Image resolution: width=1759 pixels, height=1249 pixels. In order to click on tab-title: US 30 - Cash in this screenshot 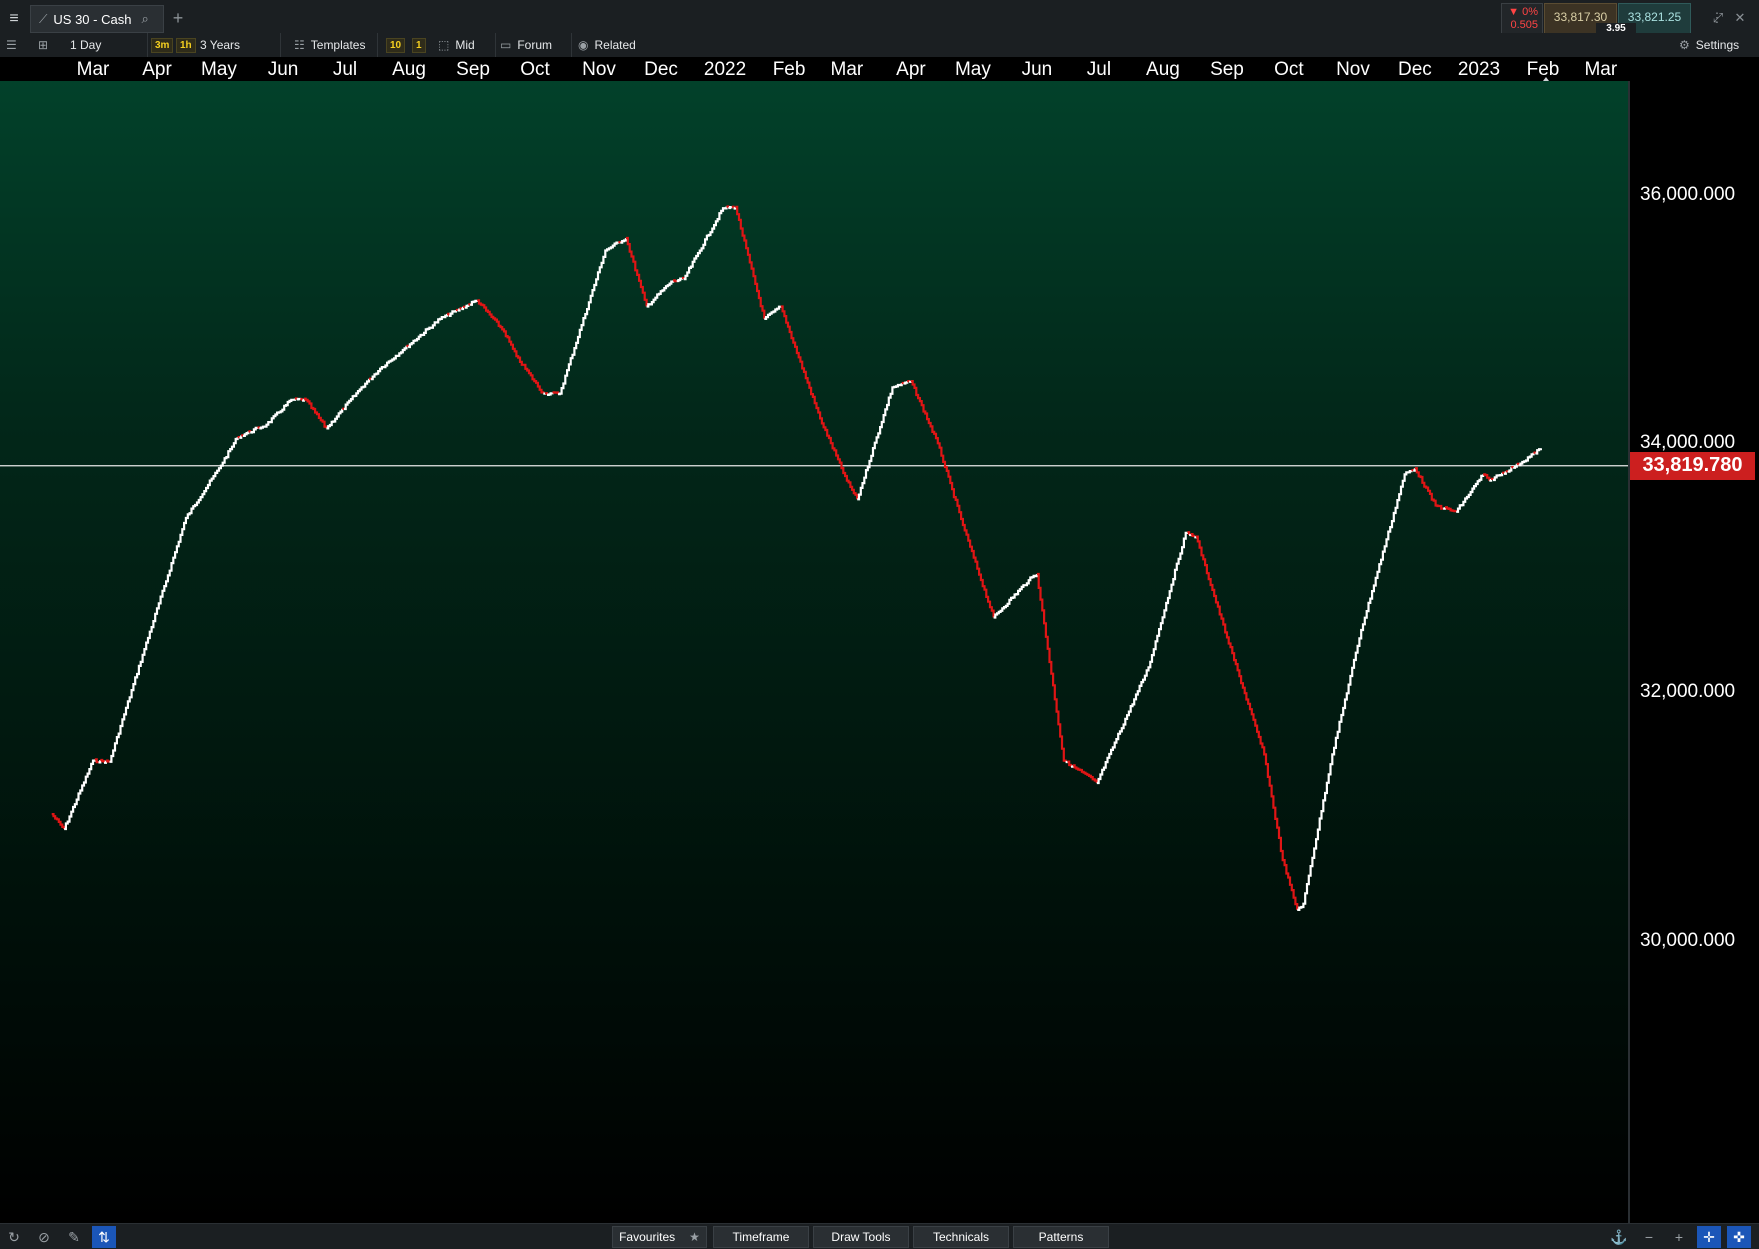, I will do `click(92, 19)`.